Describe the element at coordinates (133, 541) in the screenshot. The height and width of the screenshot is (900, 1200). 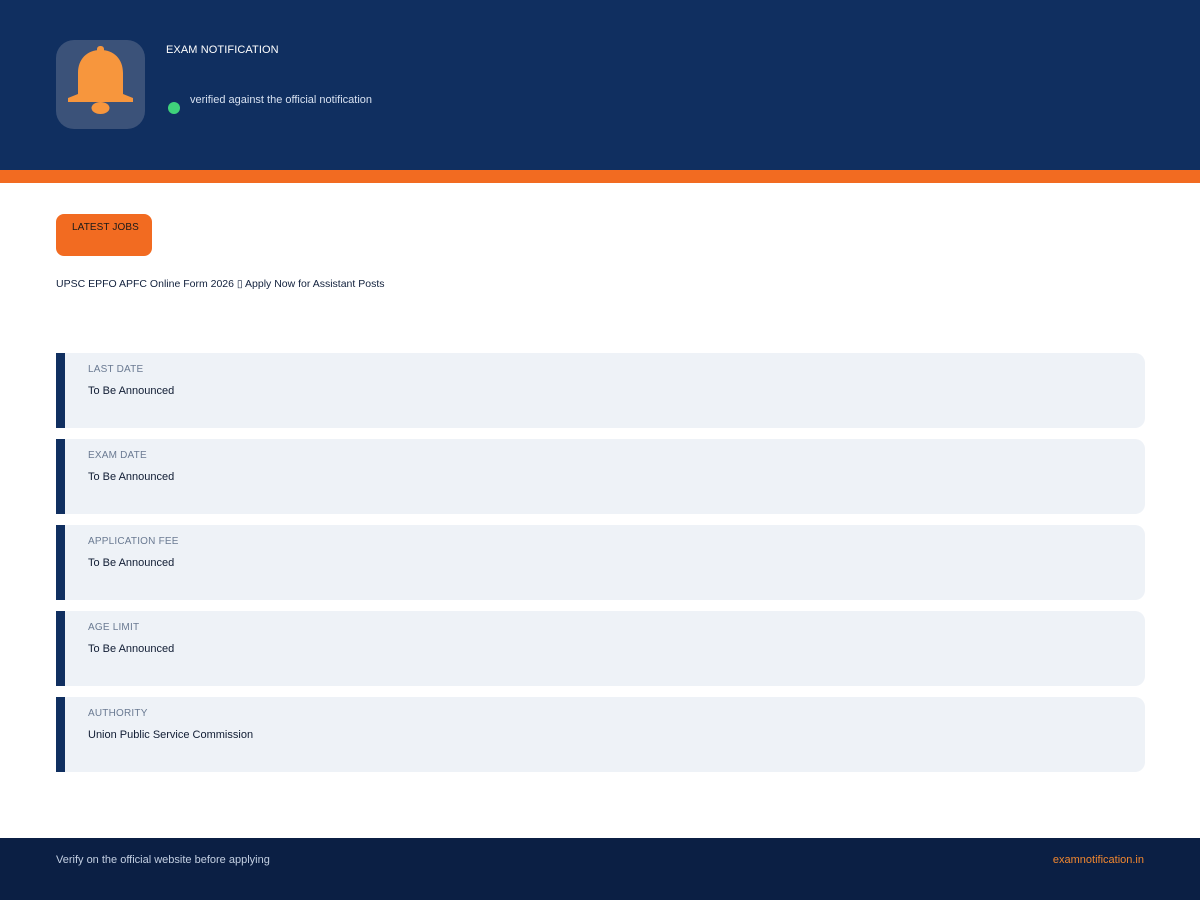
I see `detail-label: APPLICATION FEE` at that location.